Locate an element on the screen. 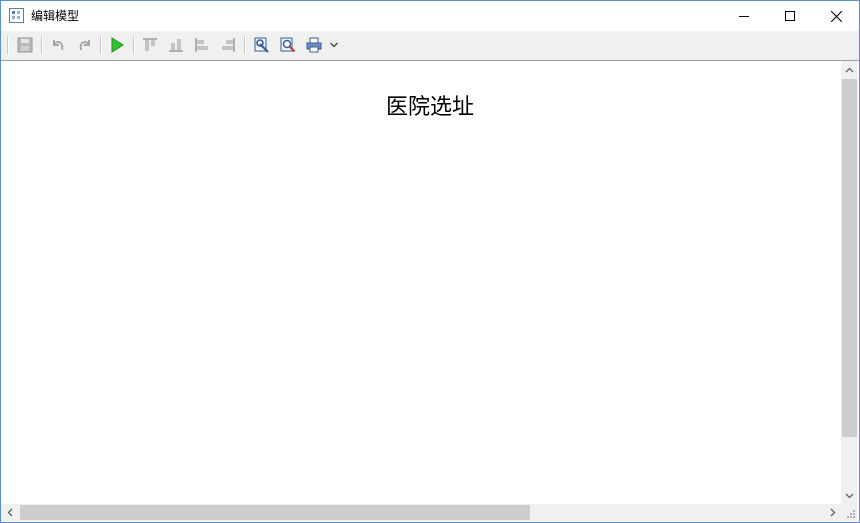 Image resolution: width=860 pixels, height=523 pixels. redo-button is located at coordinates (85, 45).